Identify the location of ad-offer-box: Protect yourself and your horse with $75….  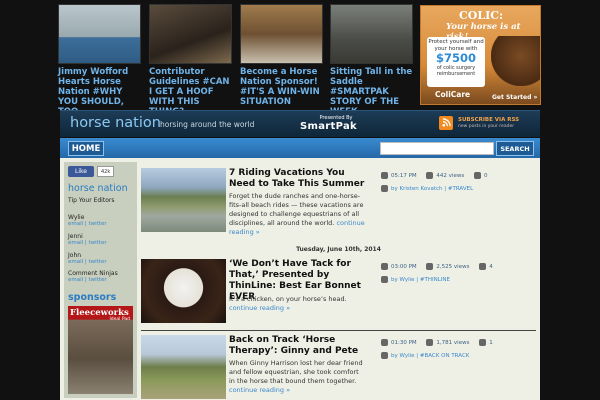
(456, 62).